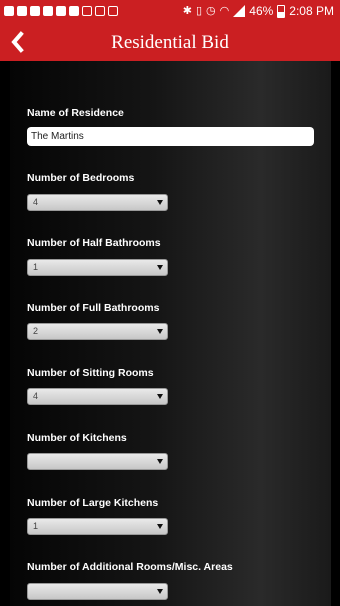  I want to click on app-bar: Residential Bid, so click(170, 42).